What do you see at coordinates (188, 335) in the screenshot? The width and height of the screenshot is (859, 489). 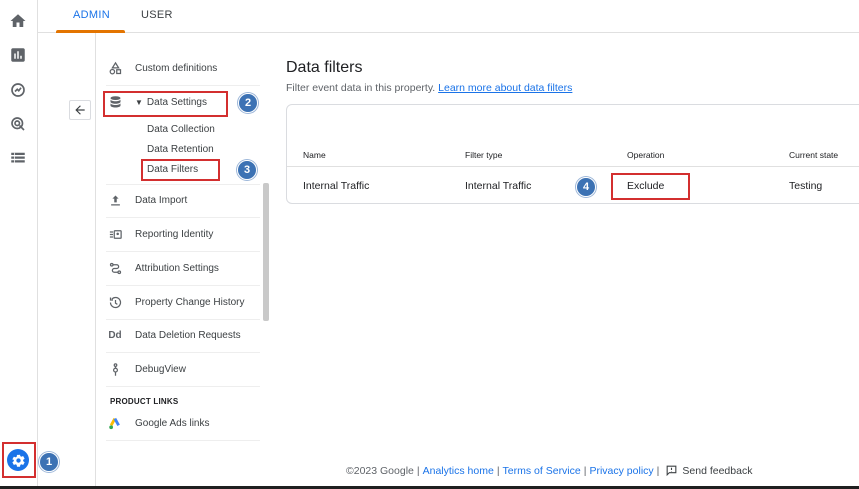 I see `menu-item-label: Data Deletion Requests` at bounding box center [188, 335].